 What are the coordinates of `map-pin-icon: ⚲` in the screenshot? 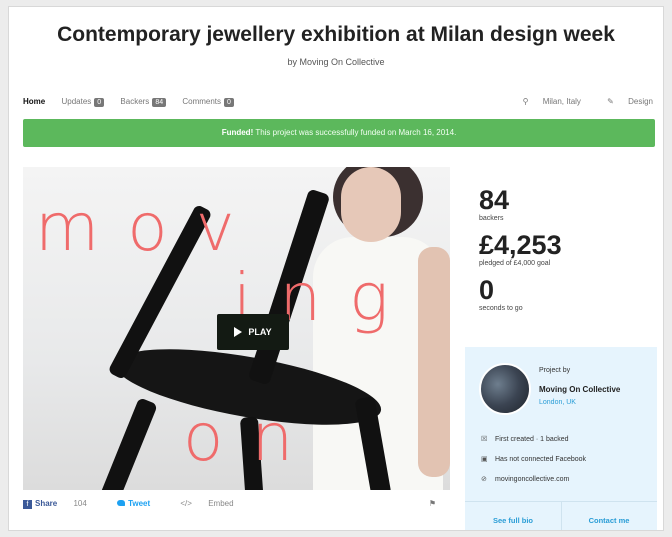 It's located at (525, 101).